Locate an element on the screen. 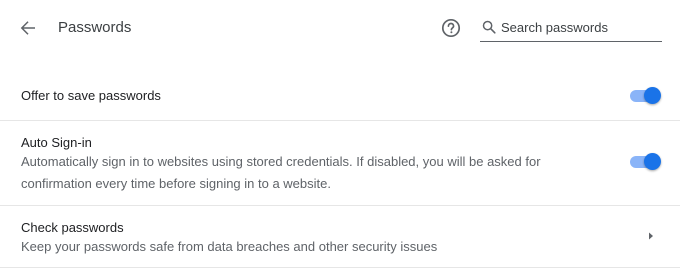 The width and height of the screenshot is (680, 272). offer-to-save-toggle is located at coordinates (646, 96).